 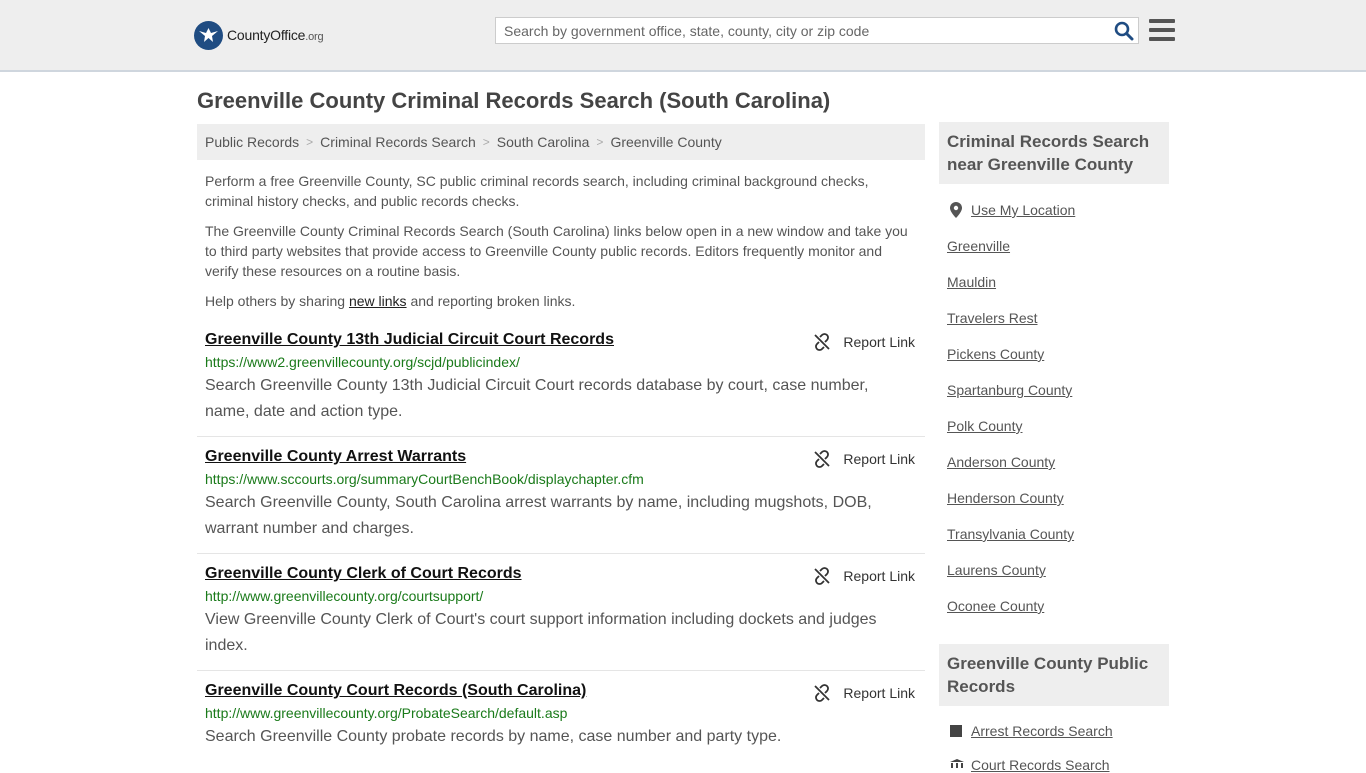 What do you see at coordinates (335, 457) in the screenshot?
I see `result-title-link: Greenville County Arrest Warrants` at bounding box center [335, 457].